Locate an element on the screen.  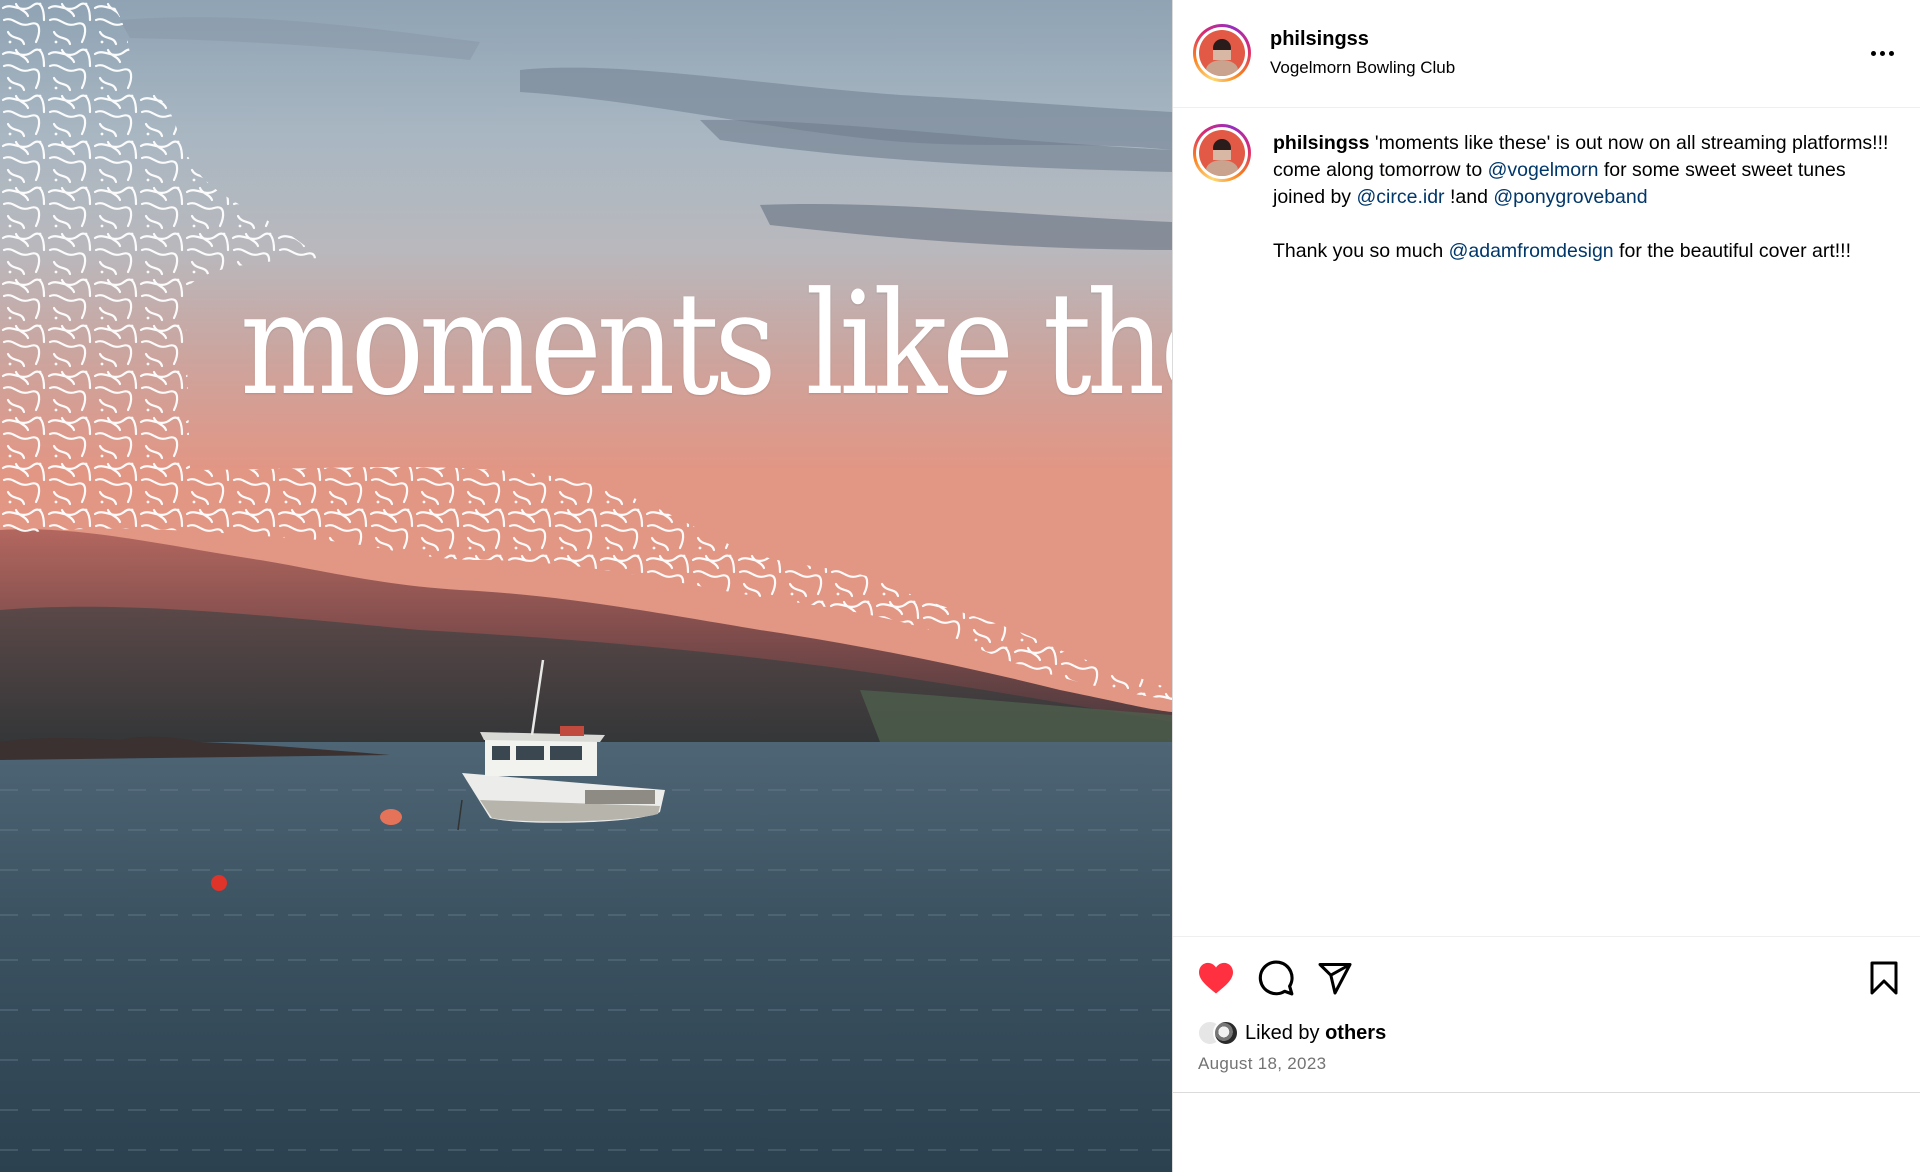
avatar is located at coordinates (1222, 53).